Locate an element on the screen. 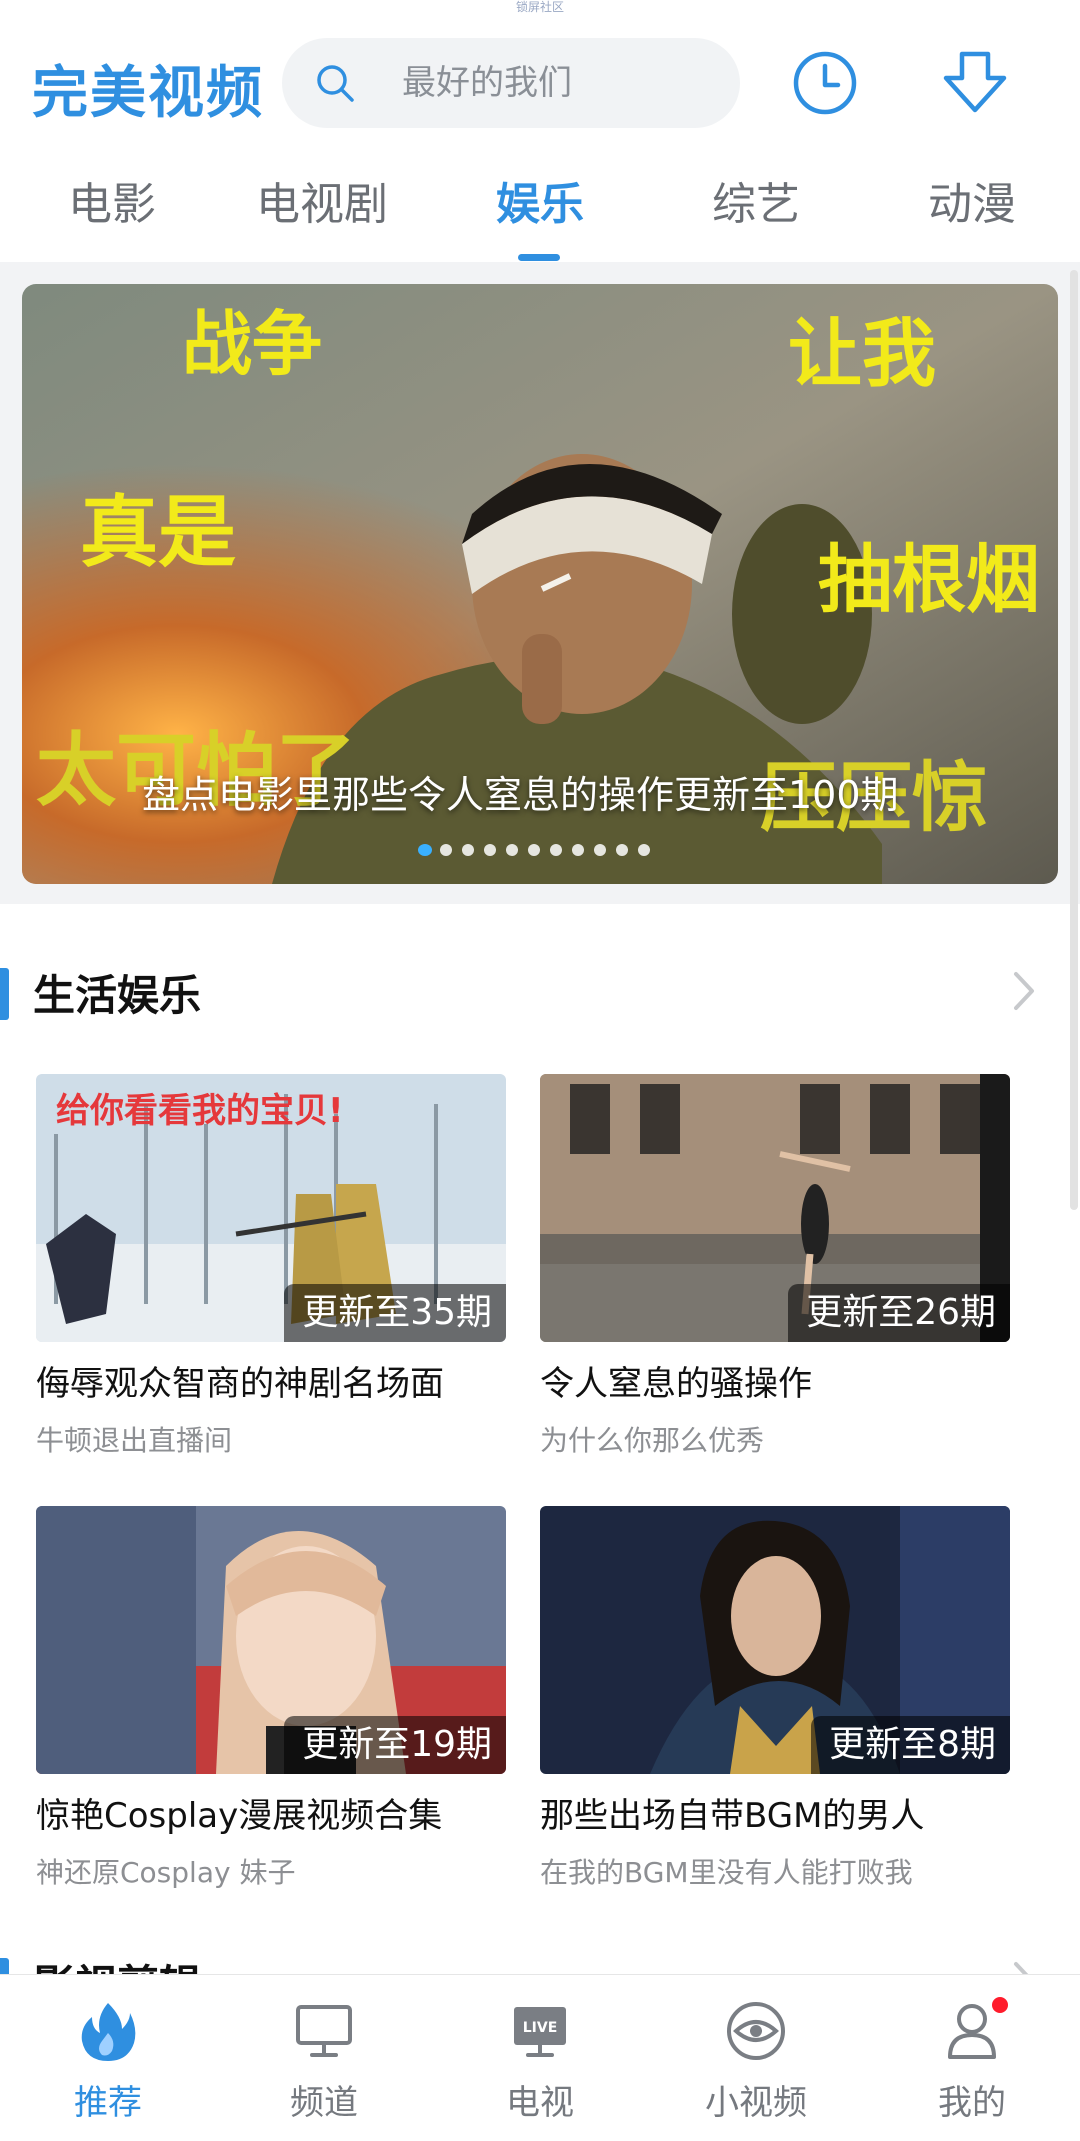 Image resolution: width=1080 pixels, height=2141 pixels. tab-entertainment: 娱乐 is located at coordinates (540, 205).